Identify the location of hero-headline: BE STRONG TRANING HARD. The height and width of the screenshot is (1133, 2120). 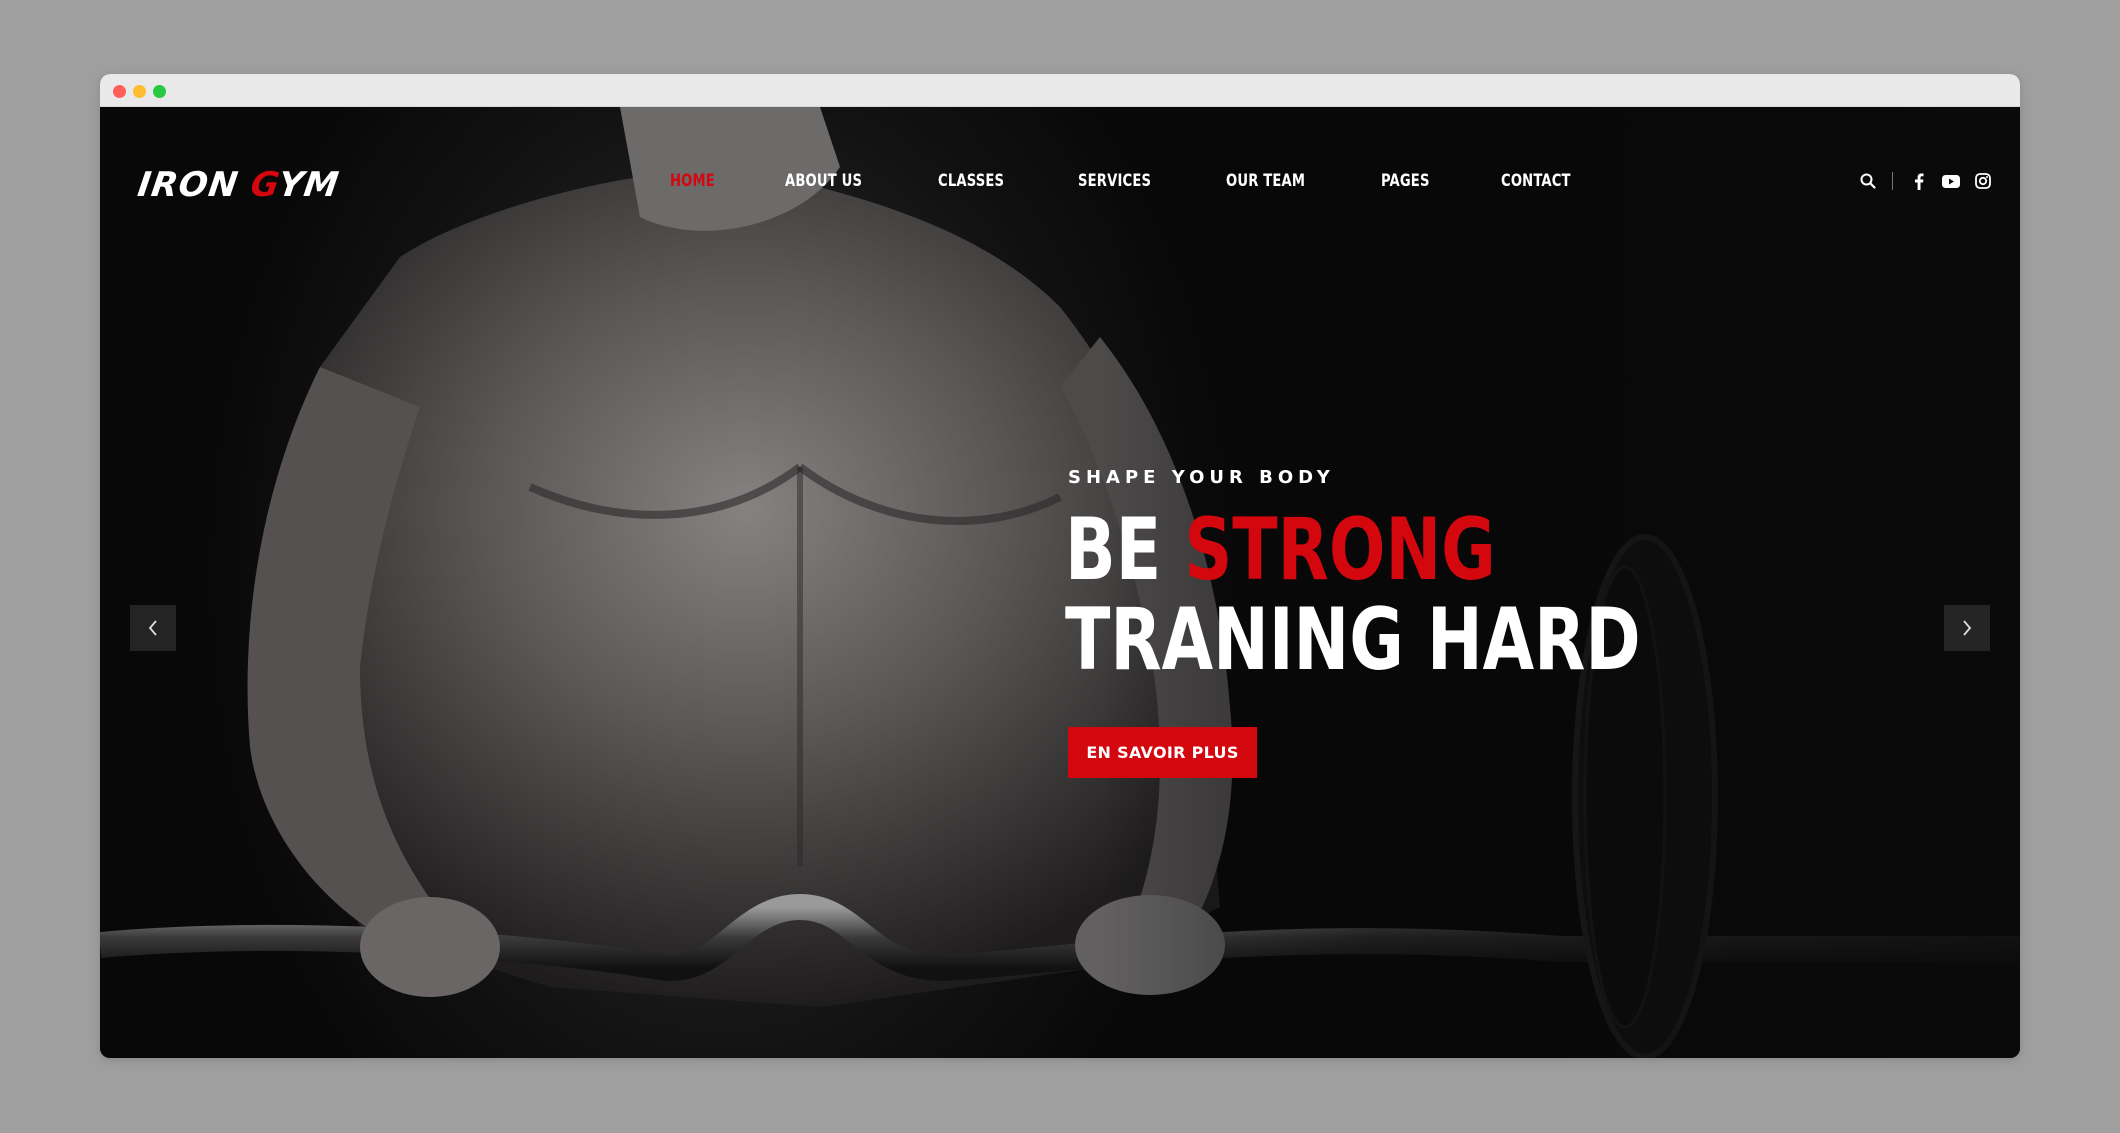
(1353, 595).